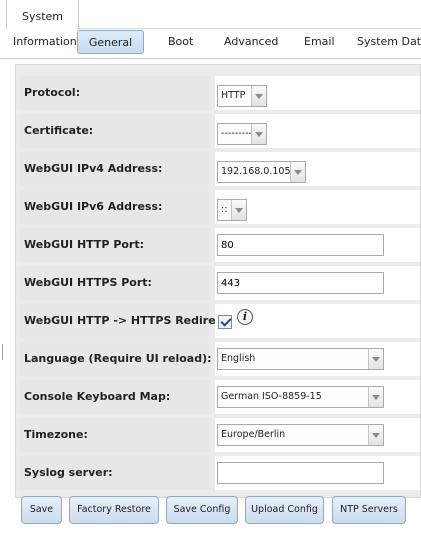  Describe the element at coordinates (225, 322) in the screenshot. I see `redirect-checkbox` at that location.